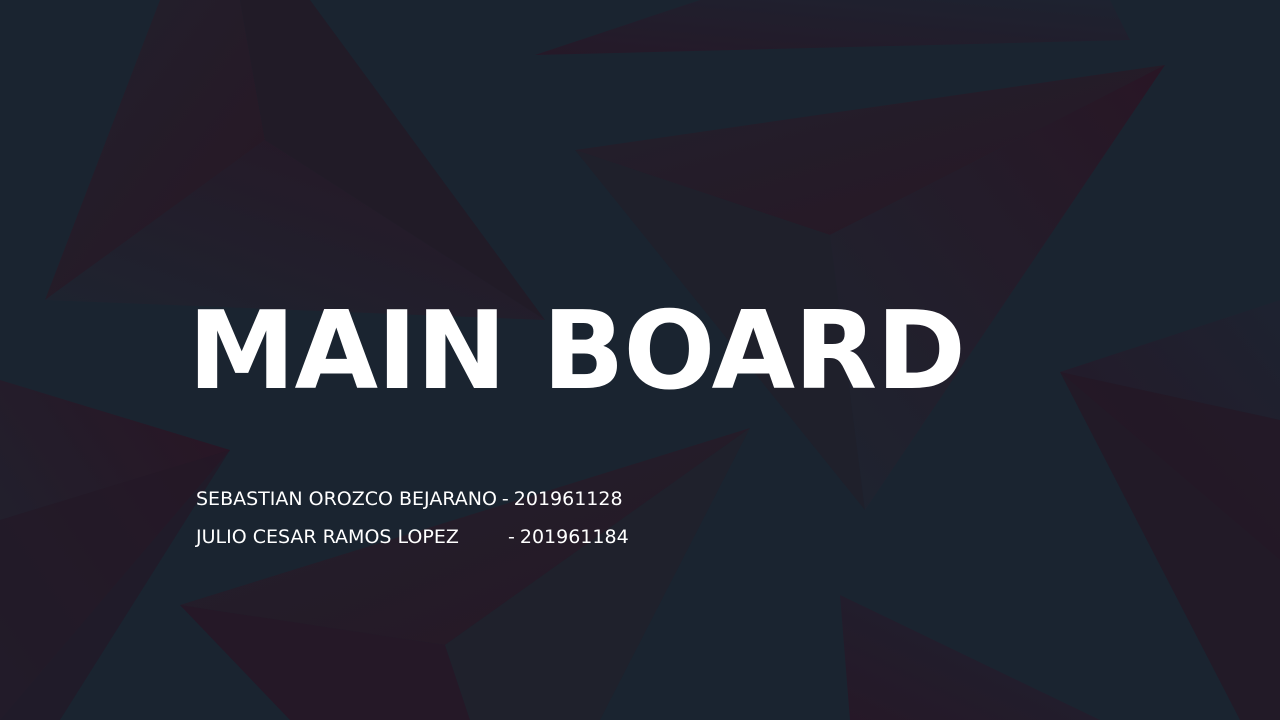  I want to click on page-title: MAIN BOARD, so click(577, 351).